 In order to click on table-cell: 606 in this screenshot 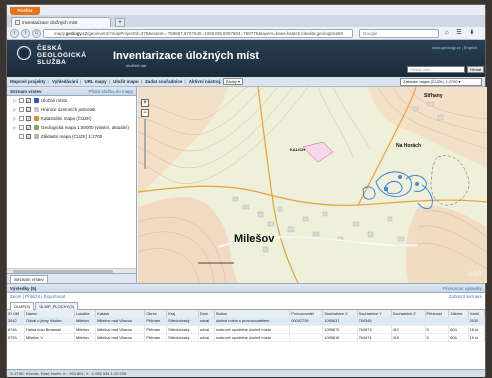, I will do `click(458, 337)`.